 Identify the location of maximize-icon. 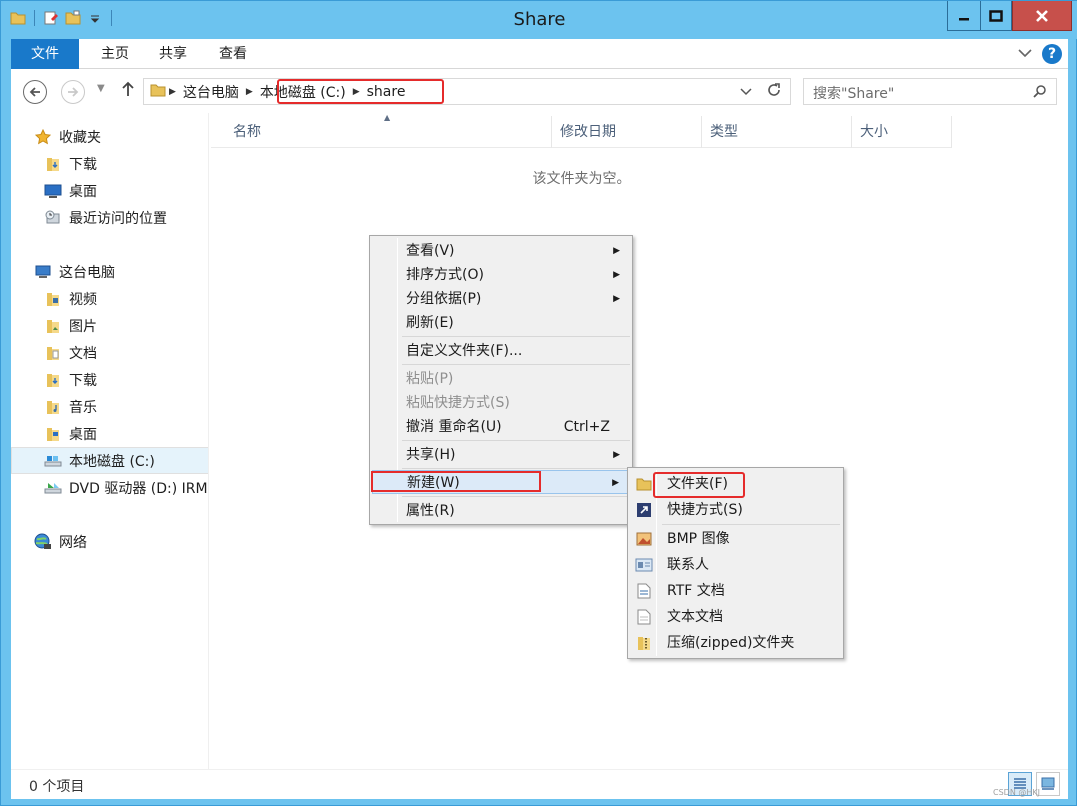
(996, 15).